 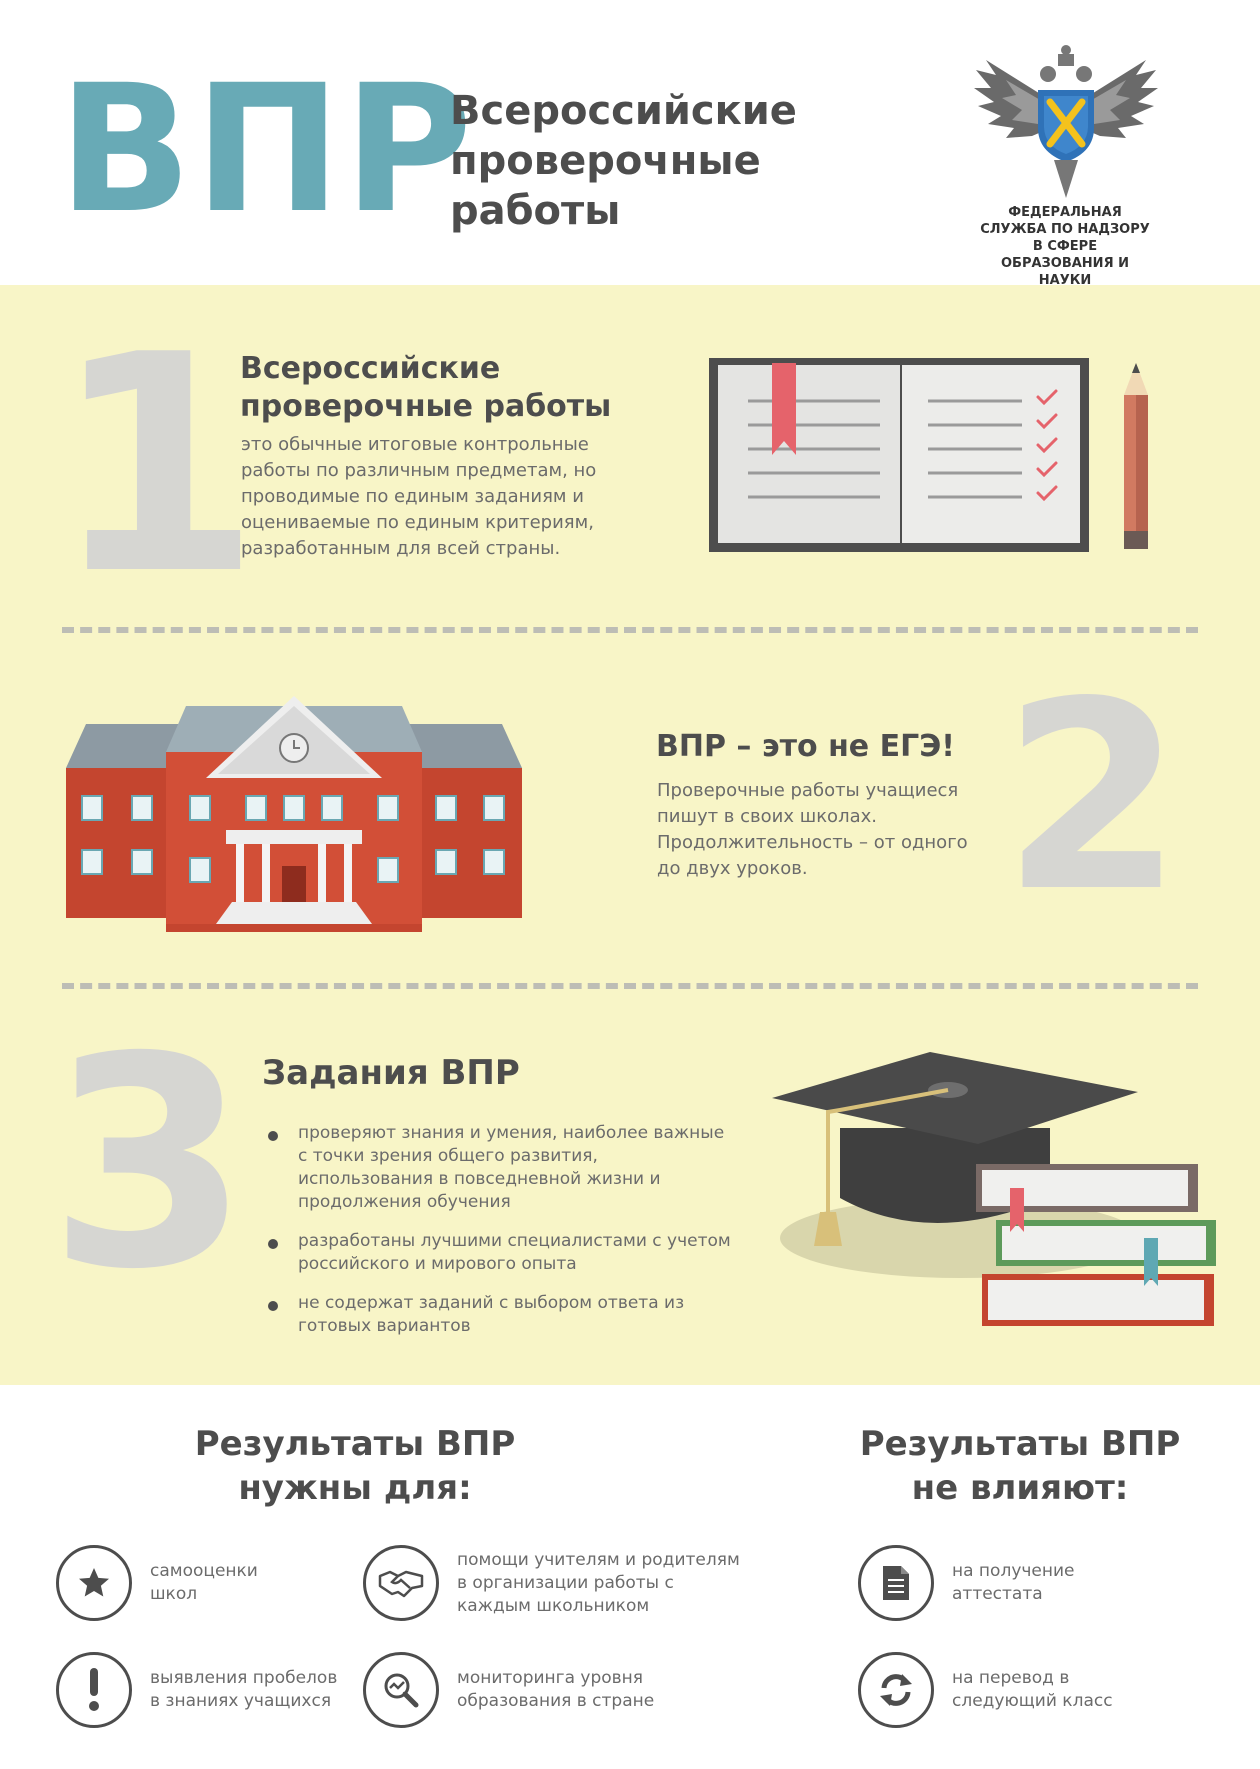 I want to click on result-item-self-assessment: самооценки школ, so click(x=168, y=1583).